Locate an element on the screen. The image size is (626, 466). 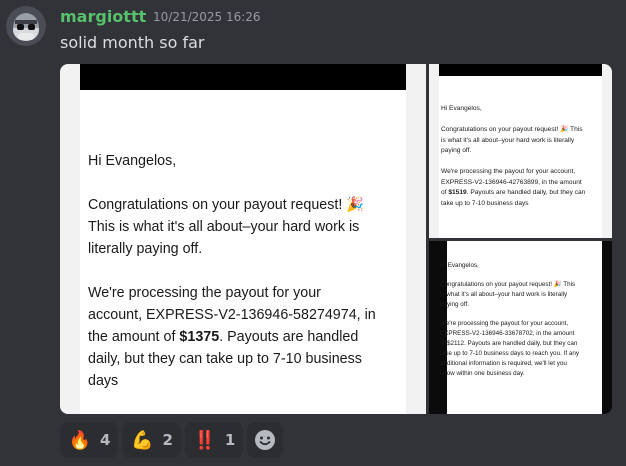
flexed-biceps-icon: 💪 is located at coordinates (142, 440).